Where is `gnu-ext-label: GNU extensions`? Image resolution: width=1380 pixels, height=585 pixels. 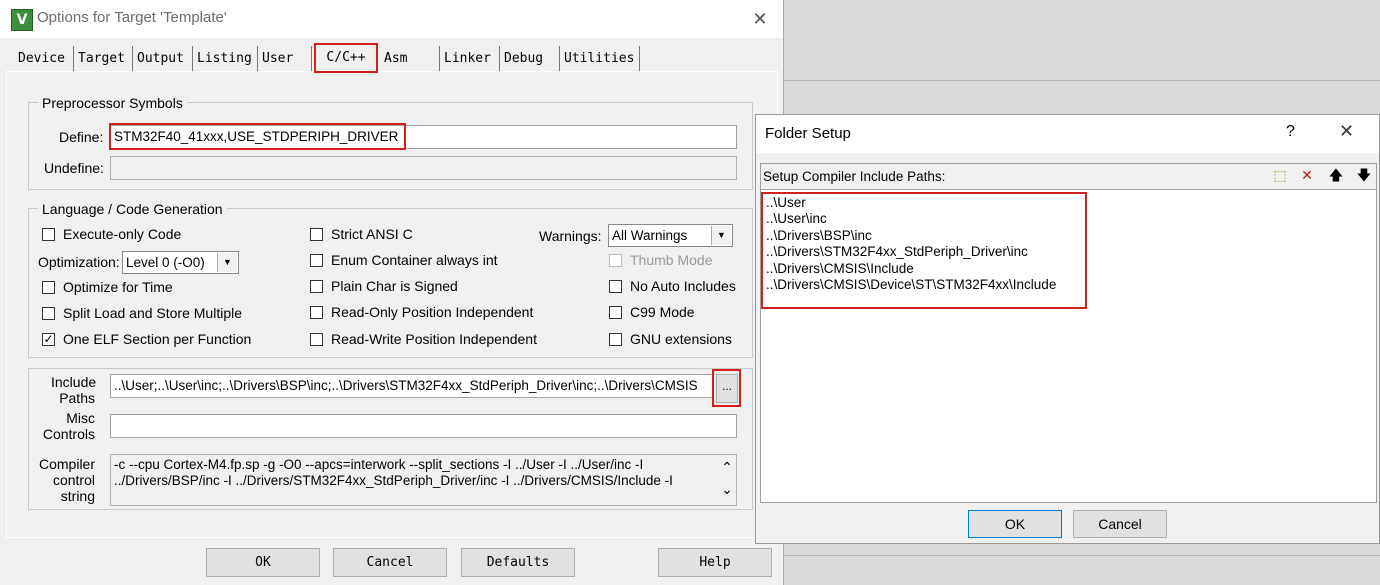
gnu-ext-label: GNU extensions is located at coordinates (681, 339).